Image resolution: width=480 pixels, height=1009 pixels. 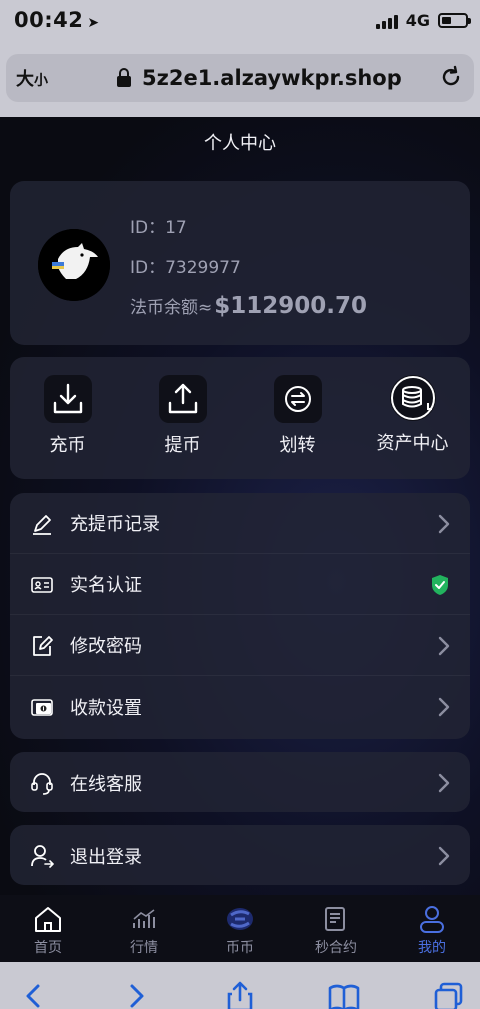 I want to click on headset-icon, so click(x=42, y=784).